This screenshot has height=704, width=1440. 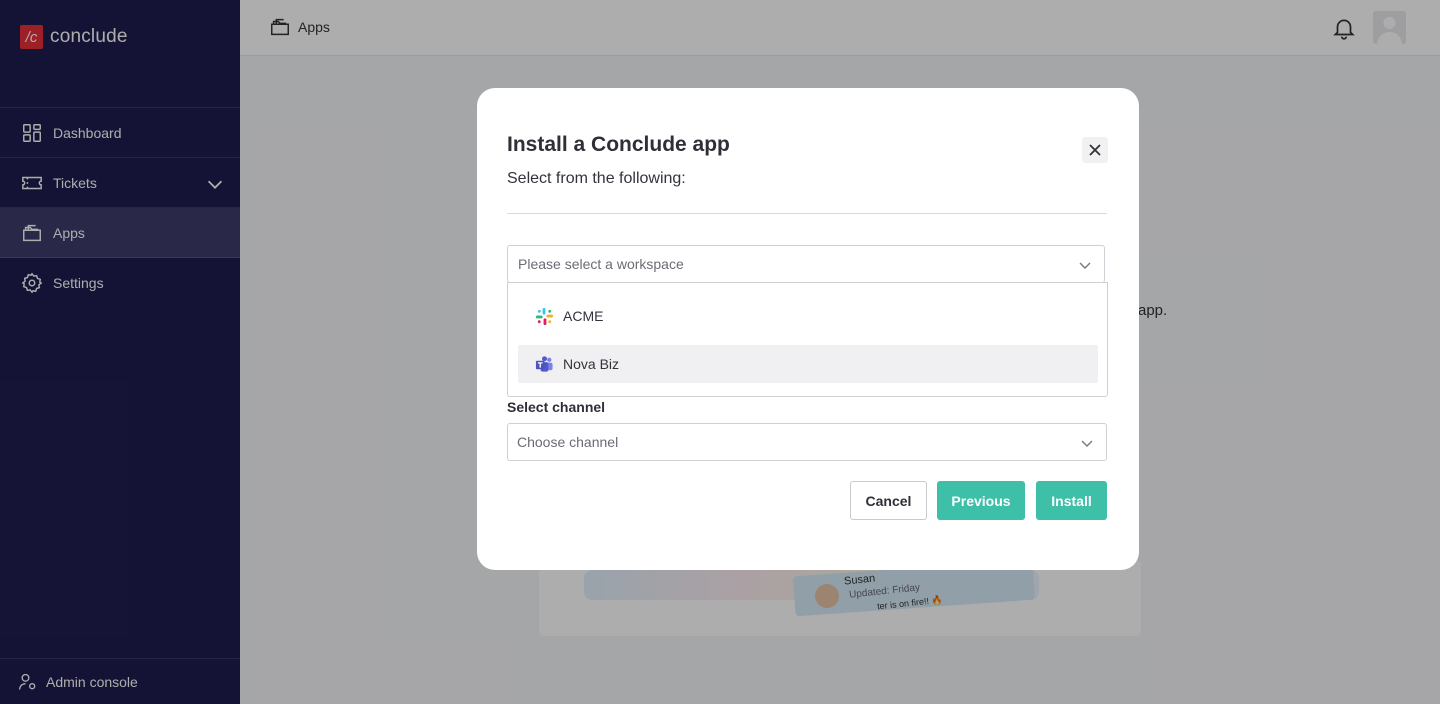 What do you see at coordinates (591, 364) in the screenshot?
I see `workspace-option-label: Nova Biz` at bounding box center [591, 364].